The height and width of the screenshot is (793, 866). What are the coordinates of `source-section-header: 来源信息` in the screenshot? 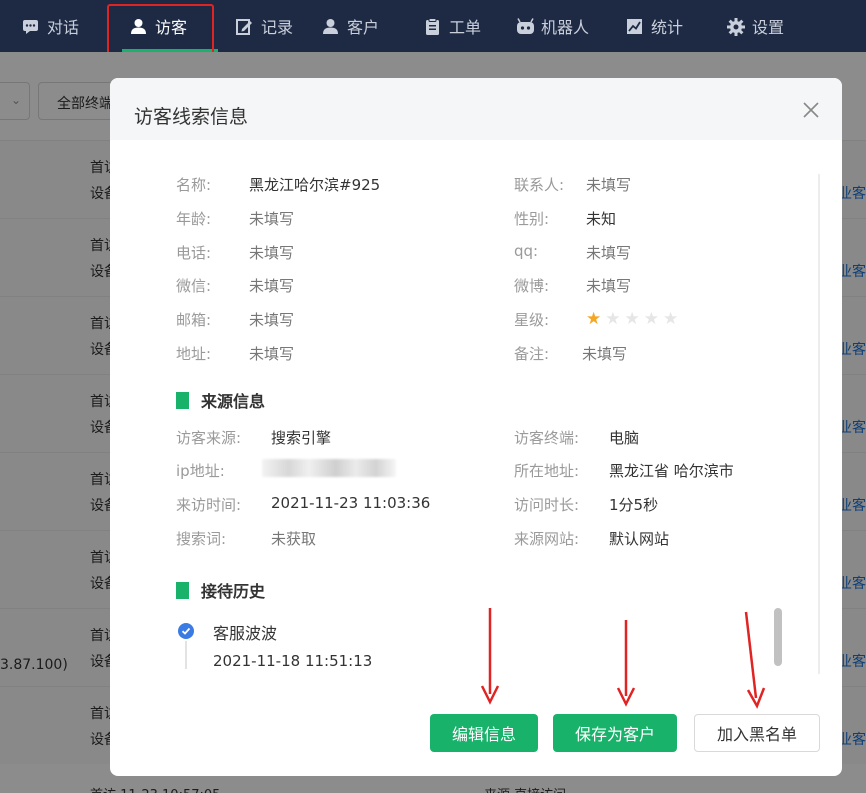 It's located at (220, 400).